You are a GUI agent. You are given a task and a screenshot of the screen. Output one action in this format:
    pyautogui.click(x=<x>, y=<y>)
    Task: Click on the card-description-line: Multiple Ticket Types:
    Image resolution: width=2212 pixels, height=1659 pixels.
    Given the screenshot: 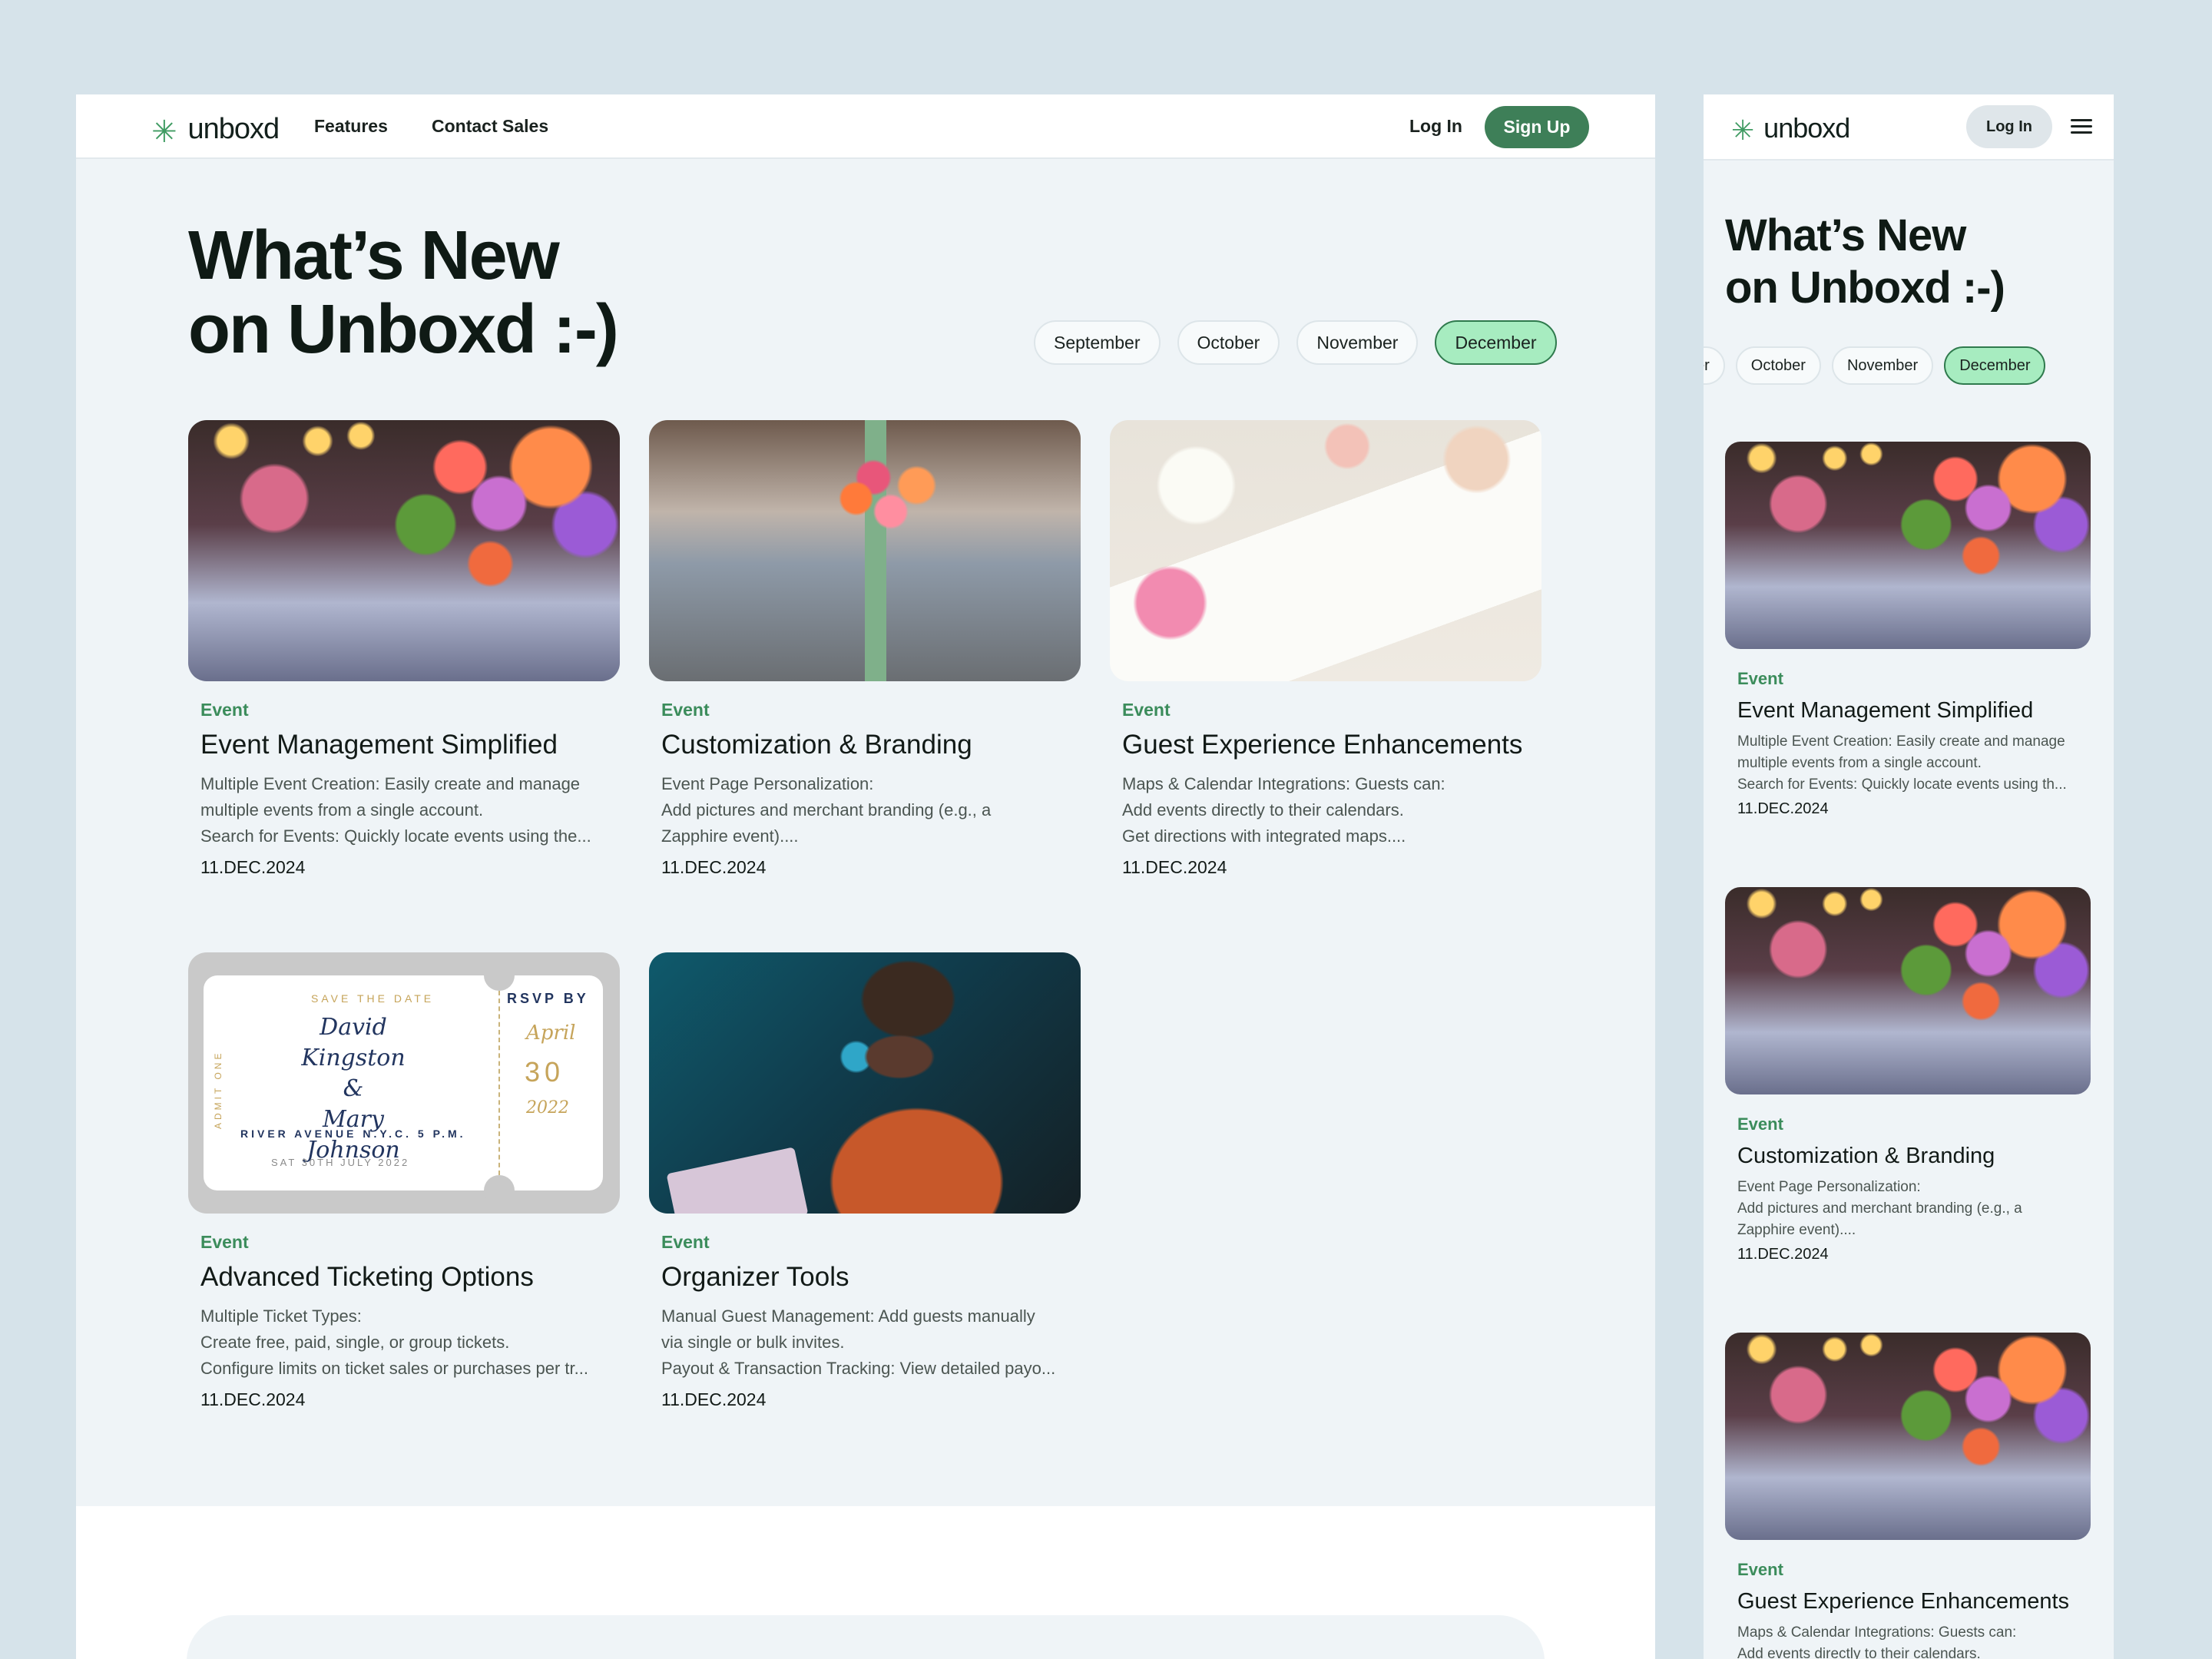 What is the action you would take?
    pyautogui.click(x=281, y=1316)
    